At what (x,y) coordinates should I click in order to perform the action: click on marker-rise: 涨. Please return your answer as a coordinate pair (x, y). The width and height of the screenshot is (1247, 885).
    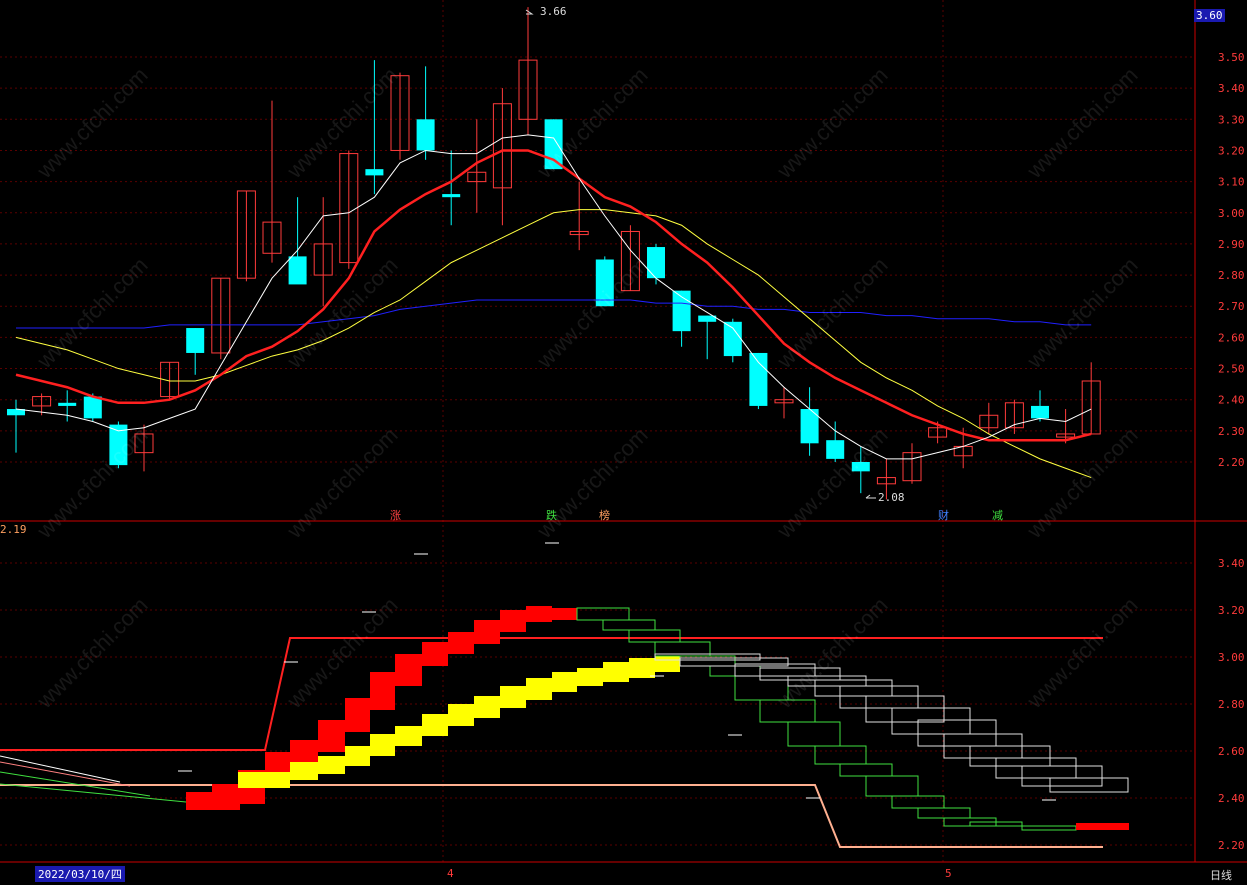
    Looking at the image, I should click on (395, 515).